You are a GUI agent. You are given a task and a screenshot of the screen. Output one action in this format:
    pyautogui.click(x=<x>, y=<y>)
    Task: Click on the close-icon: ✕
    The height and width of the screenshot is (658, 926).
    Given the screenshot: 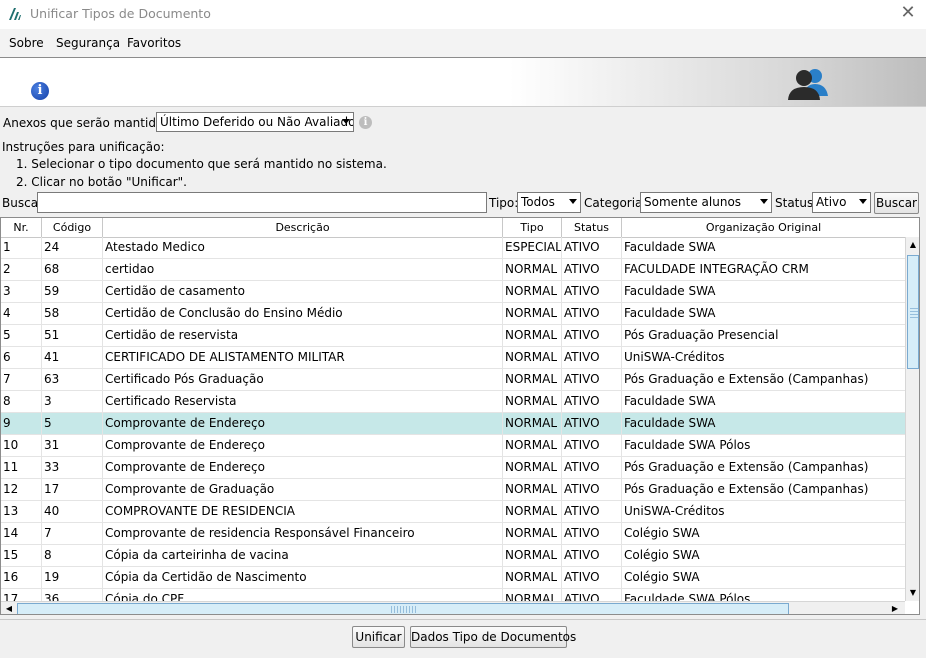 What is the action you would take?
    pyautogui.click(x=908, y=13)
    